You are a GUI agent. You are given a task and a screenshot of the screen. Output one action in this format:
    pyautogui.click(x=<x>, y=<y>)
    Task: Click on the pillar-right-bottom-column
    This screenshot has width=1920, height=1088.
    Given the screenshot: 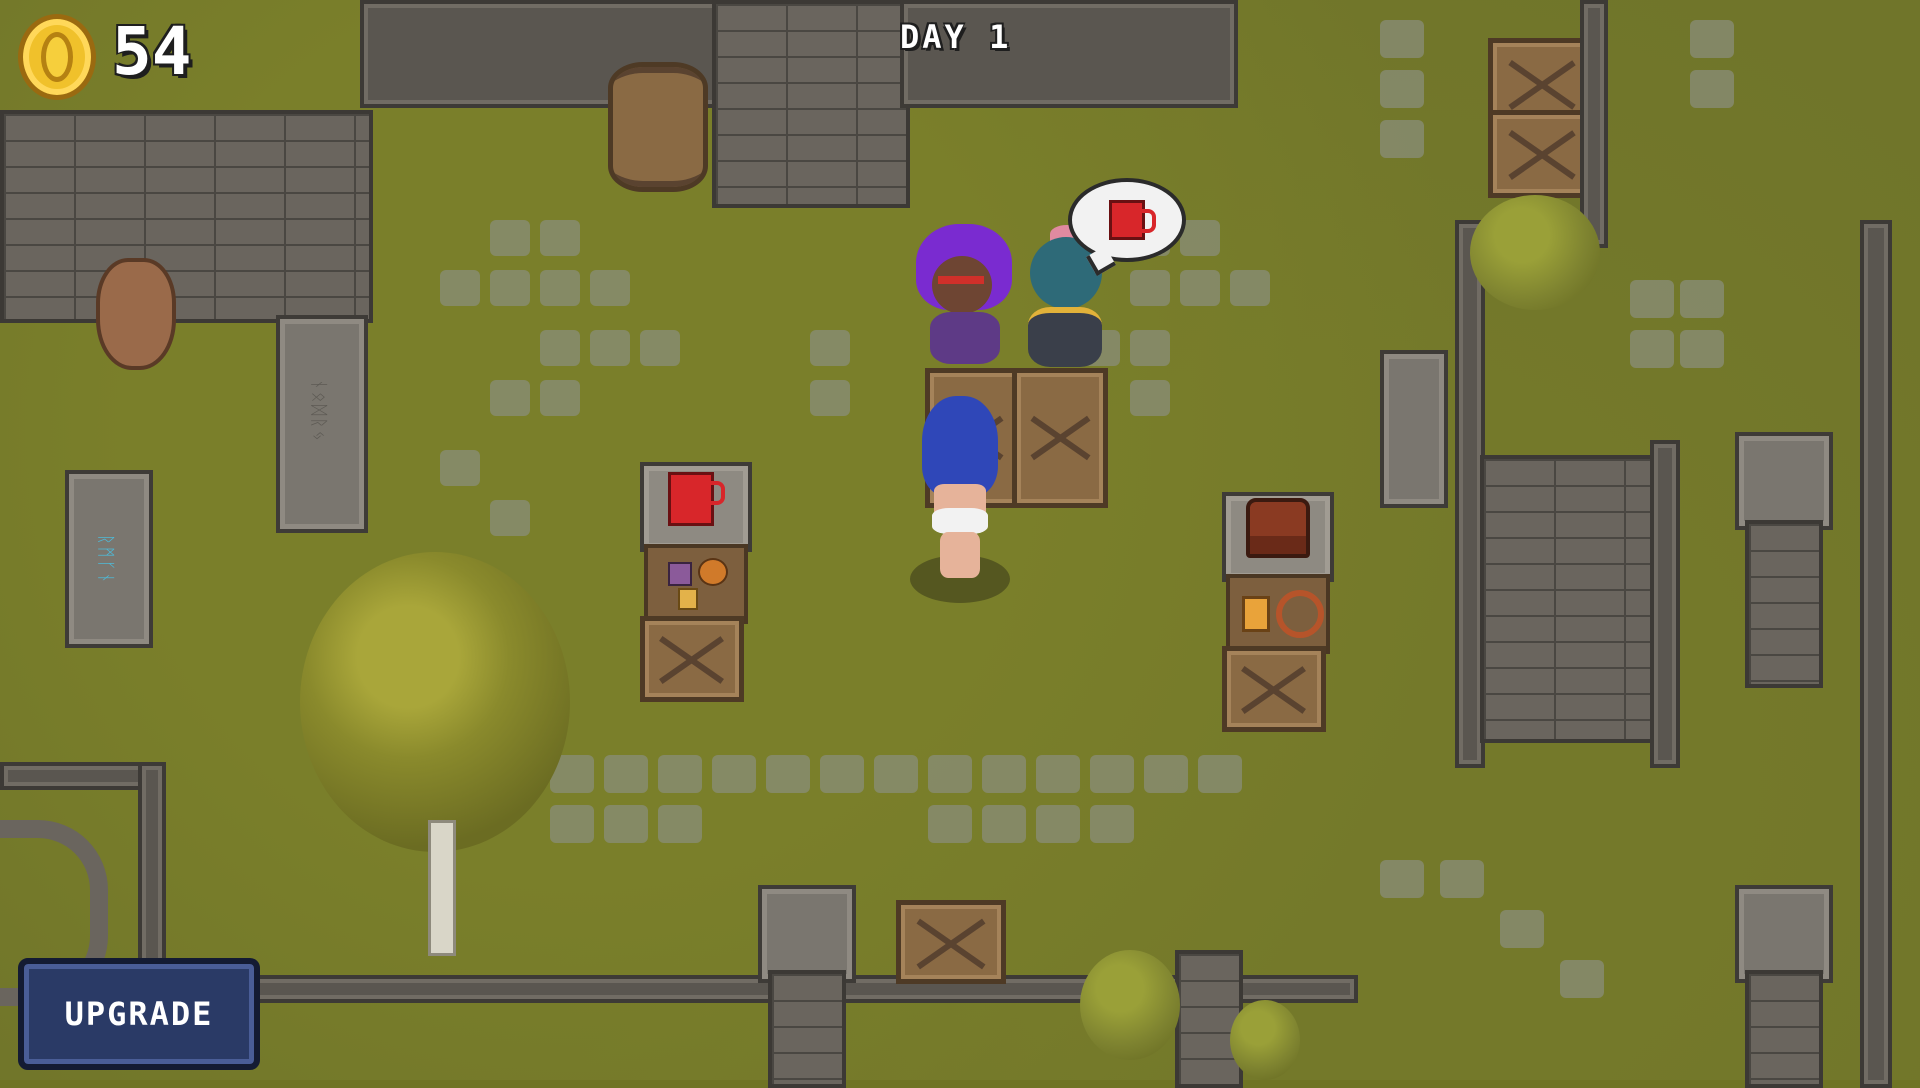 What is the action you would take?
    pyautogui.click(x=1784, y=1029)
    